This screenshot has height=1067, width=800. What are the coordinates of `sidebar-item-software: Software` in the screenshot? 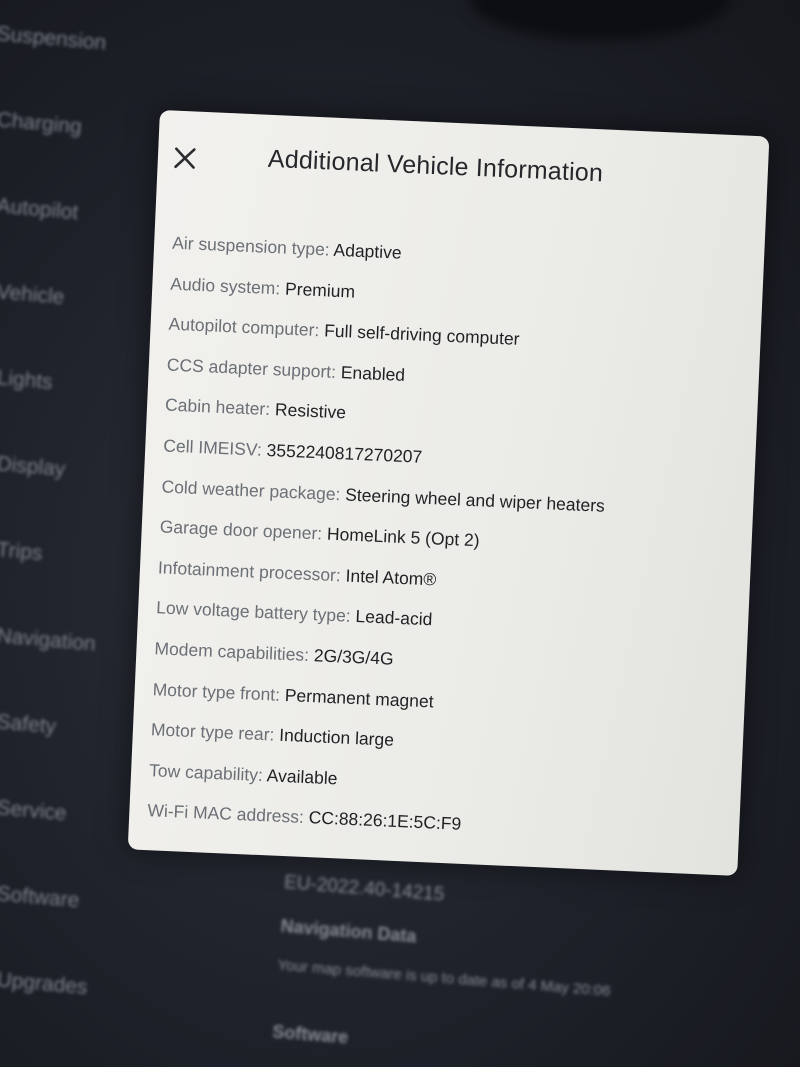 It's located at (73, 931).